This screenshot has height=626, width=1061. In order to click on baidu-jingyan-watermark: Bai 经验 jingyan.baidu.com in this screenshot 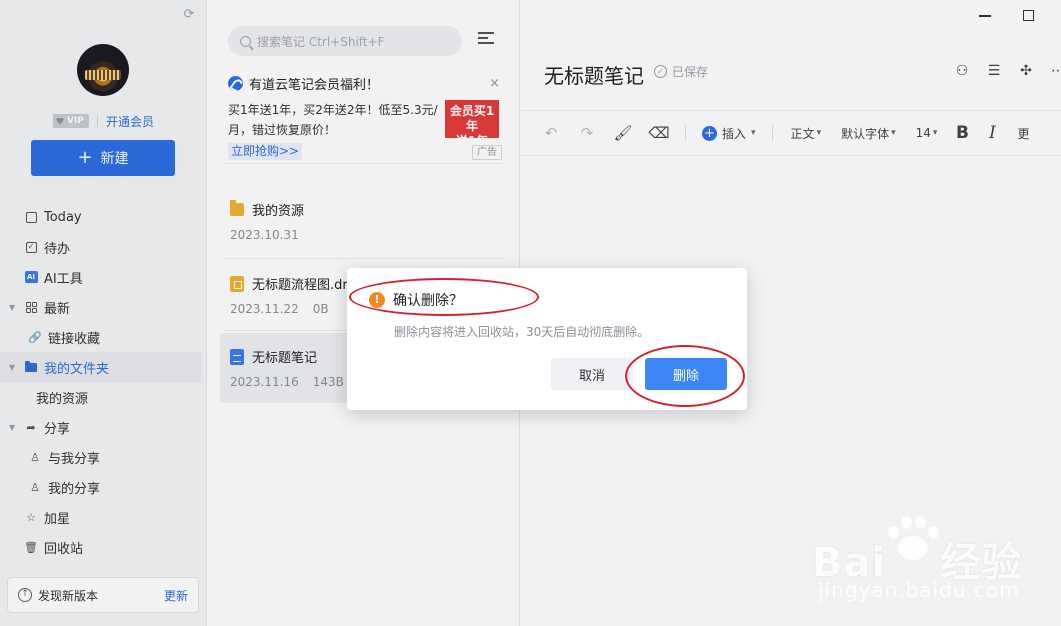, I will do `click(932, 562)`.